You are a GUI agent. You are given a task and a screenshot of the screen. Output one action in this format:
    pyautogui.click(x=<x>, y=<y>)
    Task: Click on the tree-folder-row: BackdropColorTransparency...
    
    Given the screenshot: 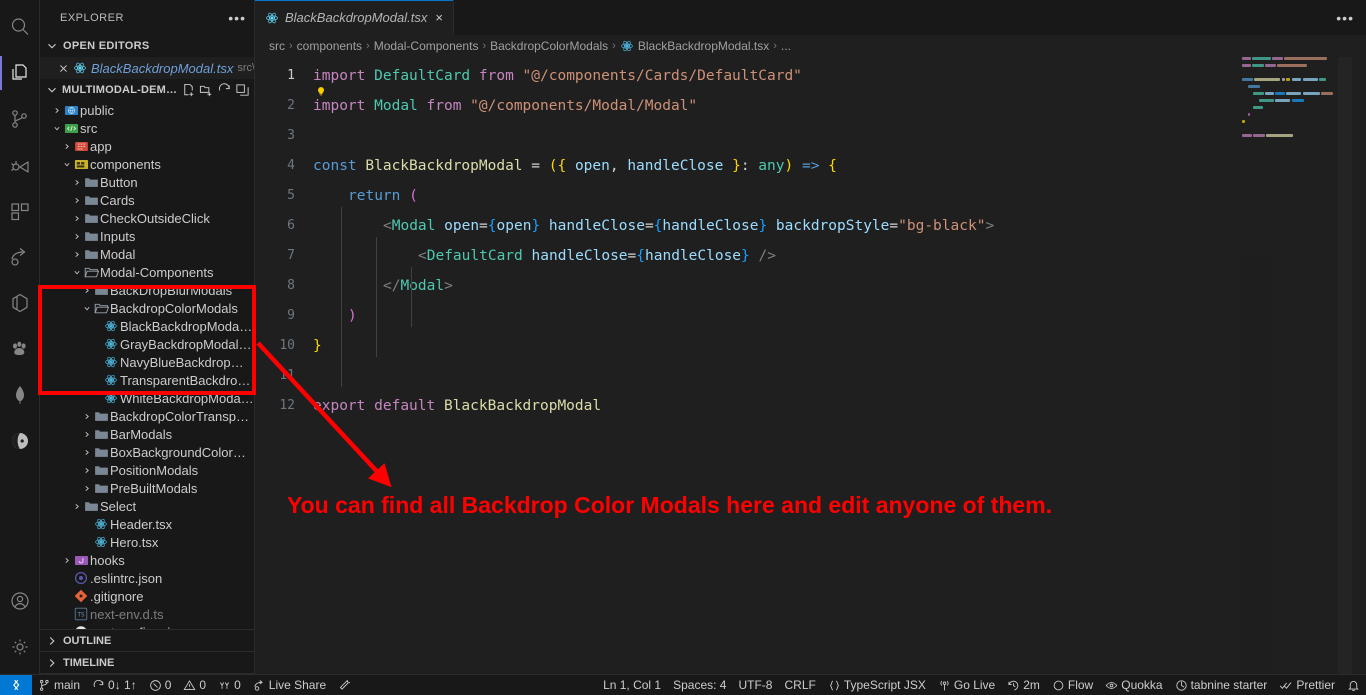 What is the action you would take?
    pyautogui.click(x=147, y=416)
    